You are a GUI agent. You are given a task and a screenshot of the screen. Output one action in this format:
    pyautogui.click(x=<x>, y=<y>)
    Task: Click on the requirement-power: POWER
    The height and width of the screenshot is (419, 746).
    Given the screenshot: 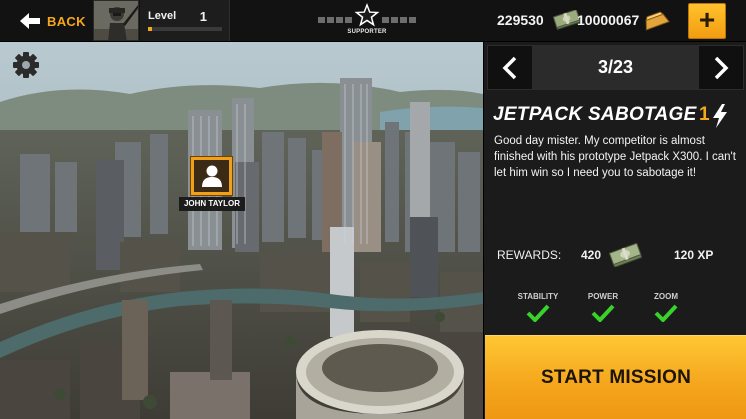 What is the action you would take?
    pyautogui.click(x=603, y=307)
    